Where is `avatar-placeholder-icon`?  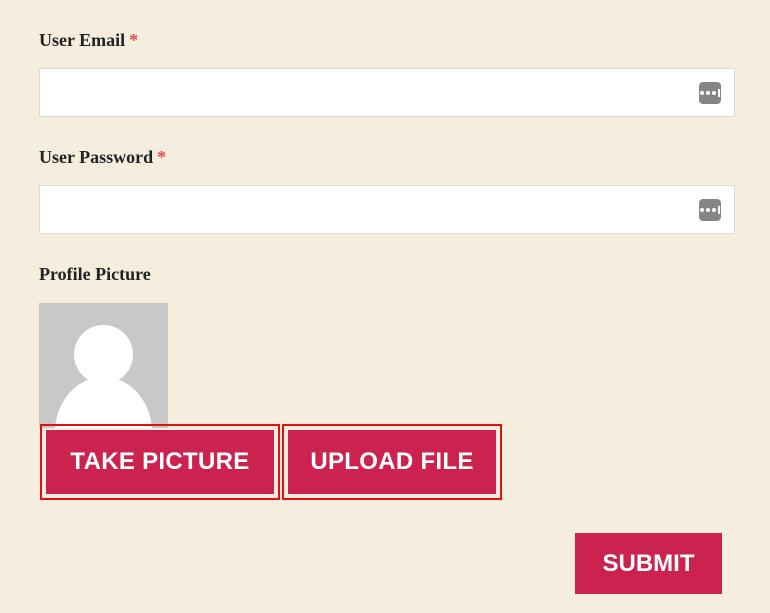 avatar-placeholder-icon is located at coordinates (103, 365).